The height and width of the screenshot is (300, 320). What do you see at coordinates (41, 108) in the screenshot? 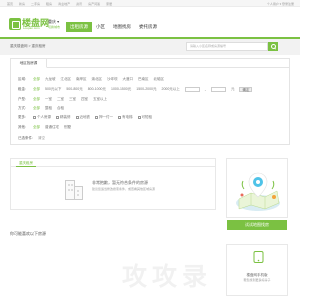
I see `filter-row-type: 方式: 全部 整租 合租` at bounding box center [41, 108].